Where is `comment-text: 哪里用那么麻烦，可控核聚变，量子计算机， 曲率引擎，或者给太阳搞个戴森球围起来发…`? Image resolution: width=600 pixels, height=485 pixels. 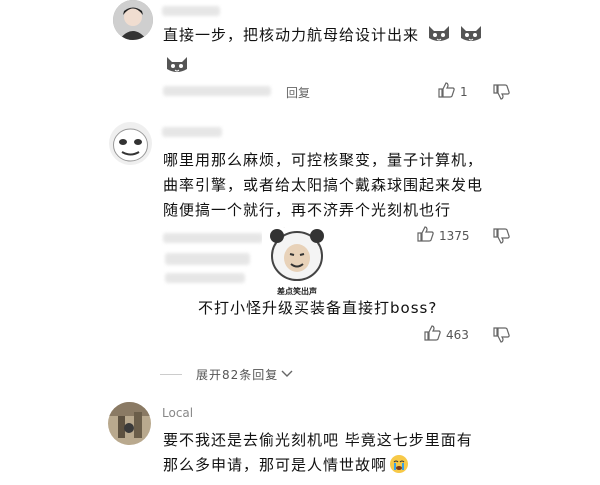 comment-text: 哪里用那么麻烦，可控核聚变，量子计算机， 曲率引擎，或者给太阳搞个戴森球围起来发… is located at coordinates (323, 185).